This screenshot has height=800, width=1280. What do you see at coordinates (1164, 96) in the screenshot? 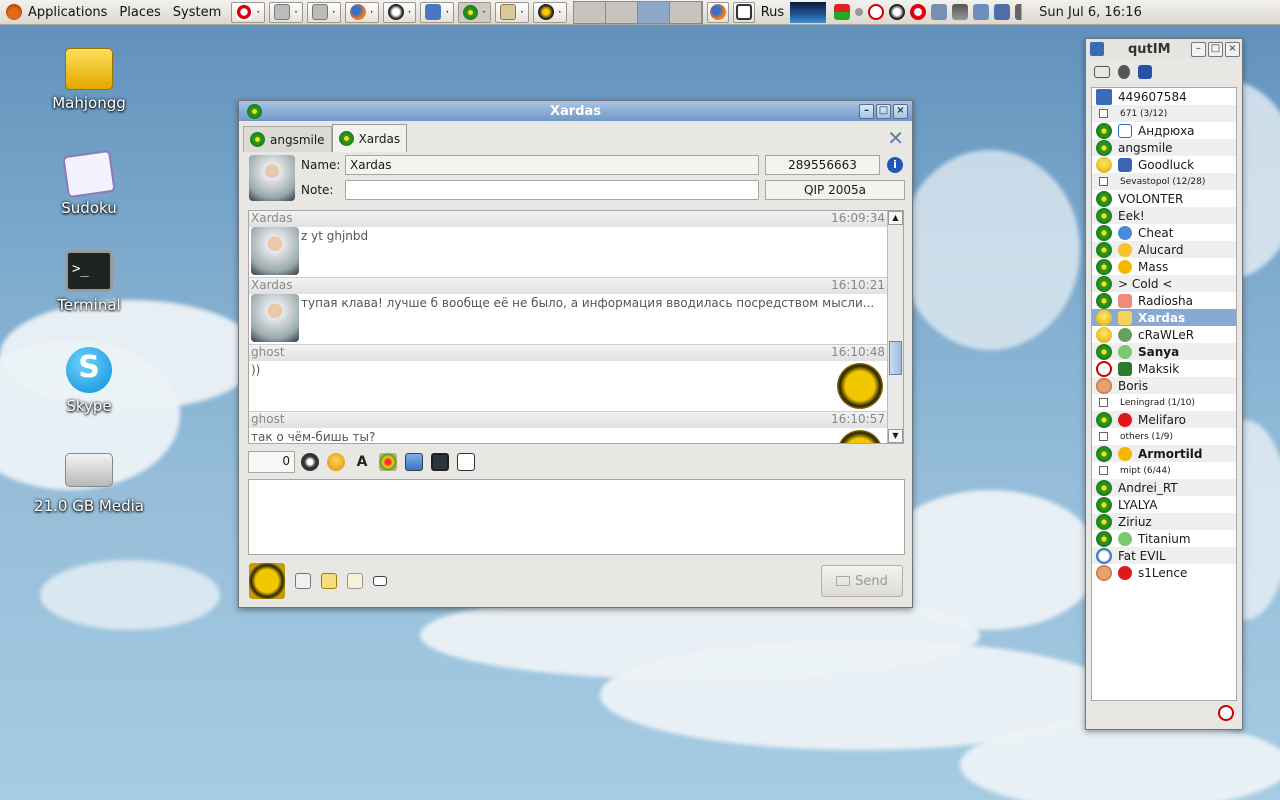
I see `account-row: 449607584` at bounding box center [1164, 96].